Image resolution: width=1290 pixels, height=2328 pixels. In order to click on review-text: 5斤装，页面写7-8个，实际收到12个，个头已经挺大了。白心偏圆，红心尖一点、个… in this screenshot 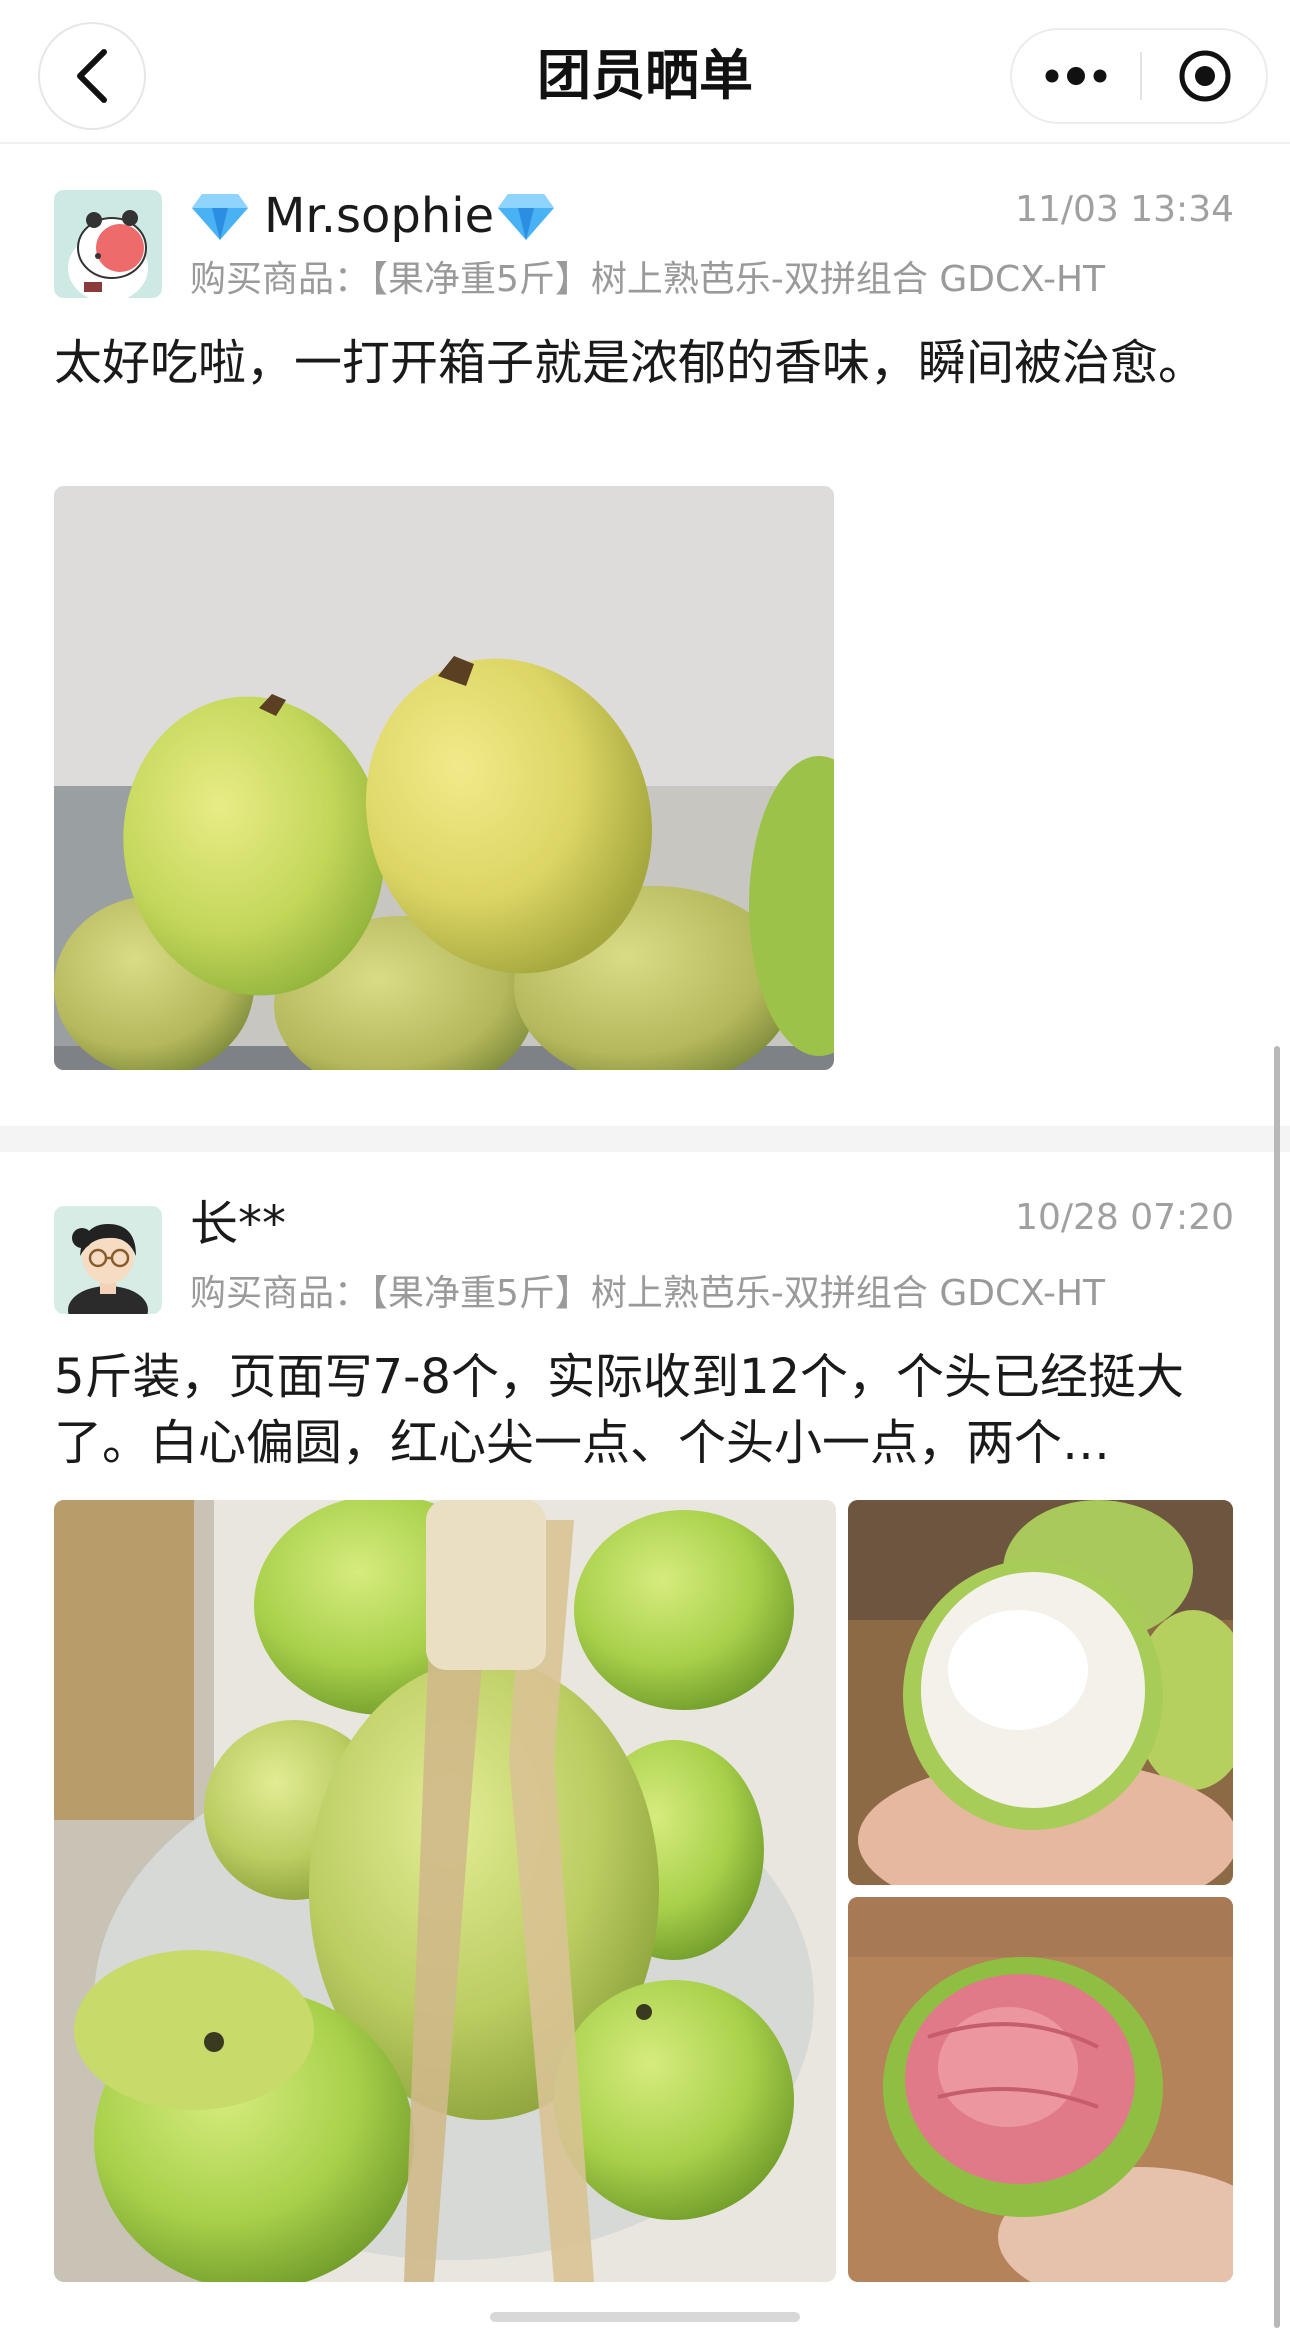, I will do `click(619, 1410)`.